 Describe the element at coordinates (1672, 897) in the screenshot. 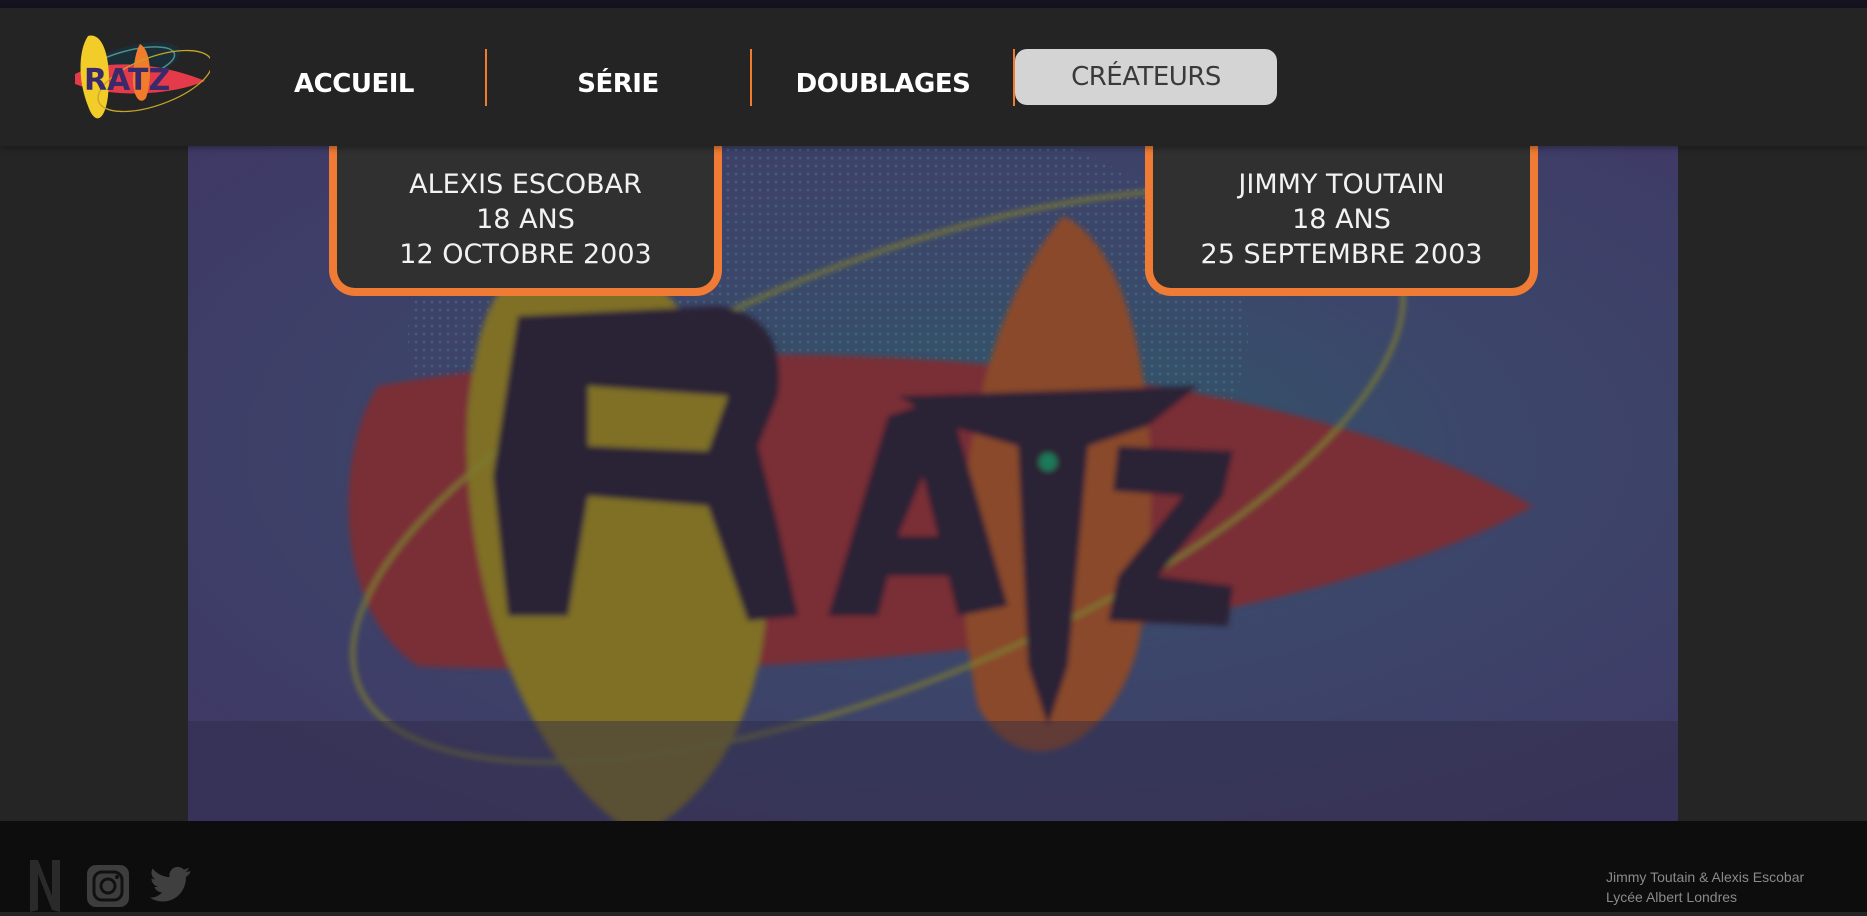

I see `credits-school: Lycée Albert Londres` at that location.